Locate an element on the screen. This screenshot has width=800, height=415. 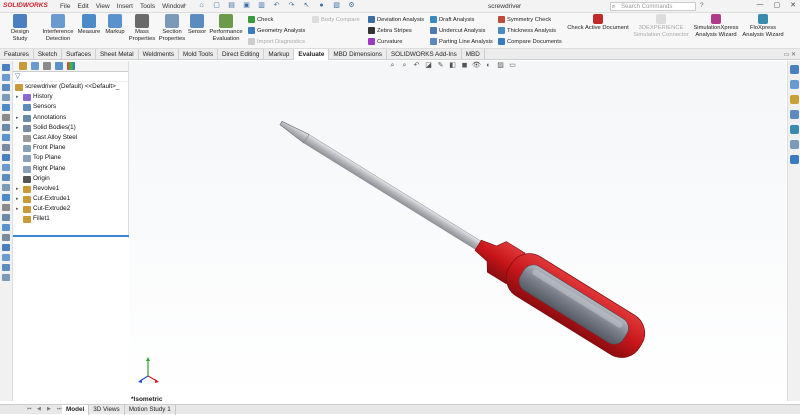
draft-analysis-button: Draft Analysis is located at coordinates (452, 19).